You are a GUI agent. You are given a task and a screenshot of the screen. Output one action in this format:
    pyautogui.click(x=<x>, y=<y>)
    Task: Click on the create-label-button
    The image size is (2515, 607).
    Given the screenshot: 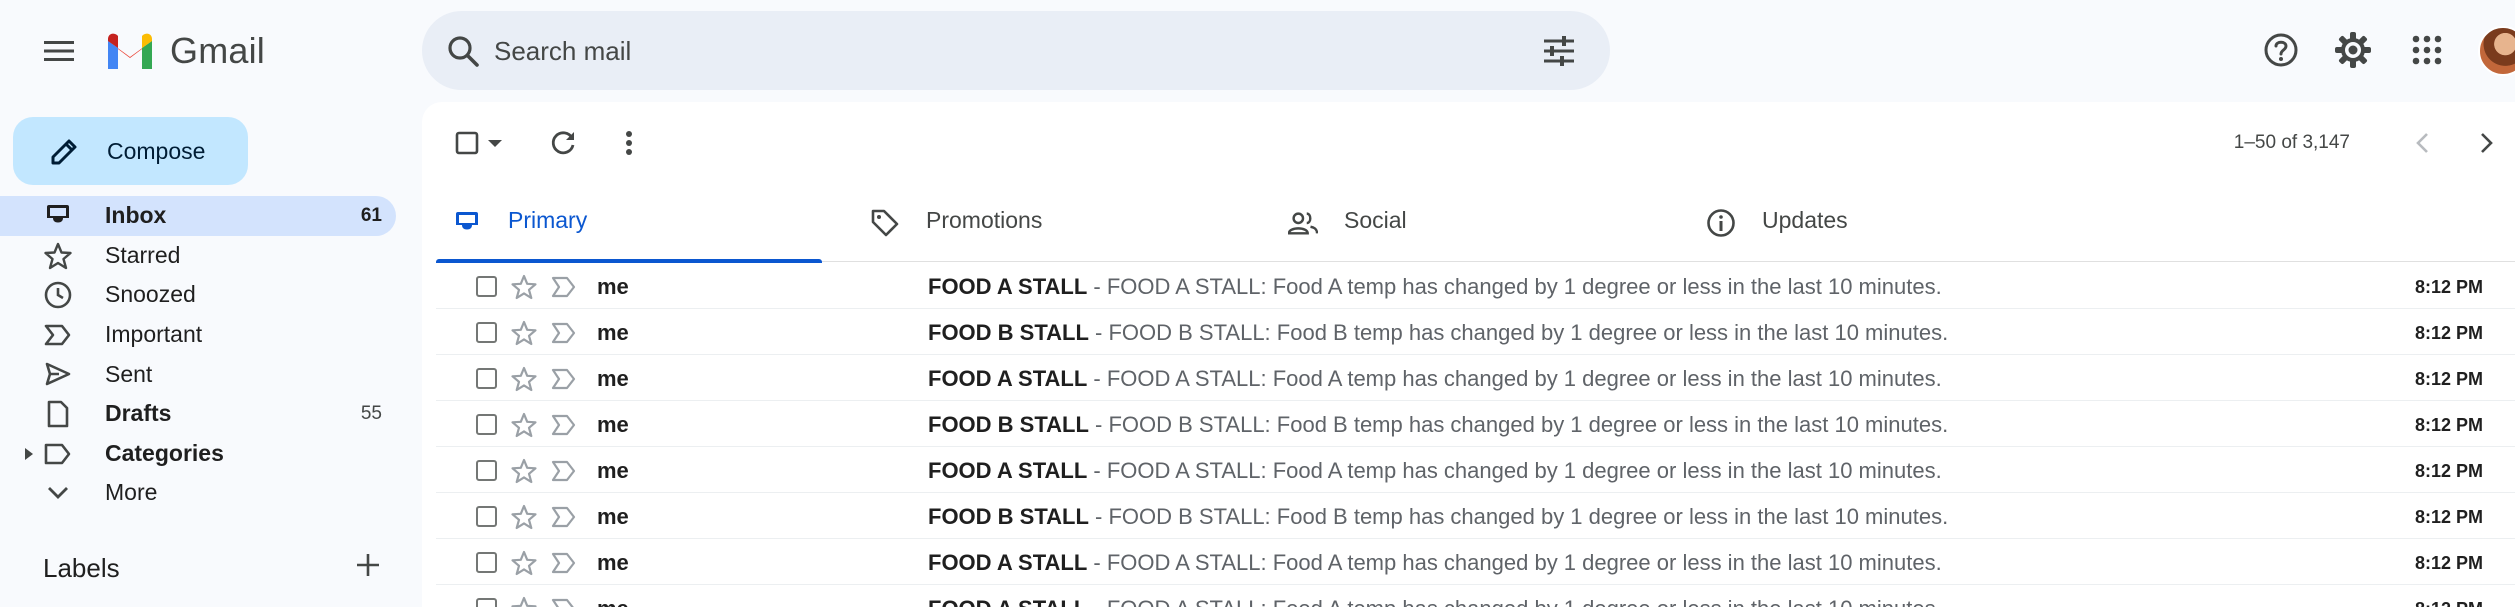 What is the action you would take?
    pyautogui.click(x=368, y=565)
    